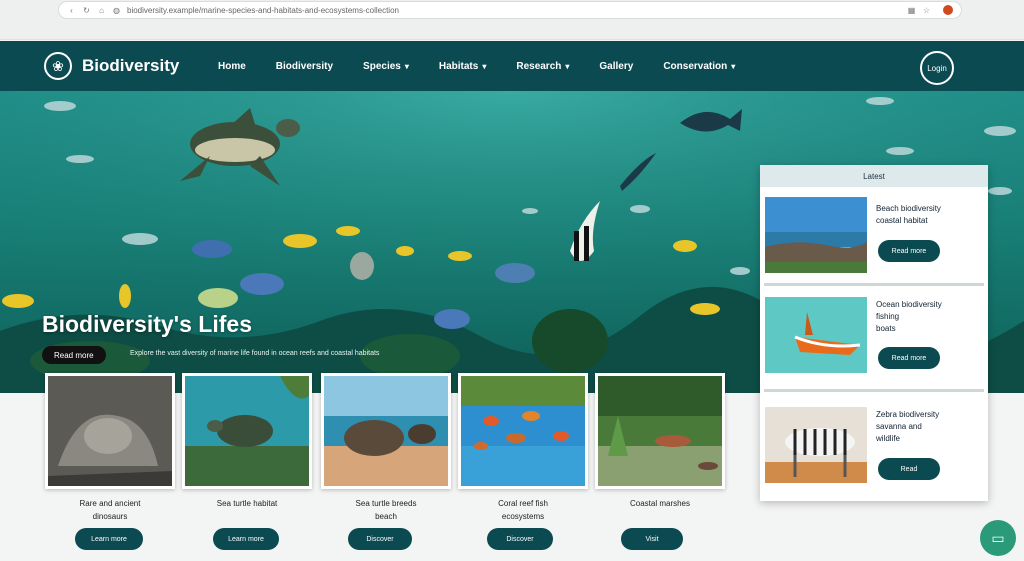 The width and height of the screenshot is (1024, 561). I want to click on boat-thumbnail, so click(816, 335).